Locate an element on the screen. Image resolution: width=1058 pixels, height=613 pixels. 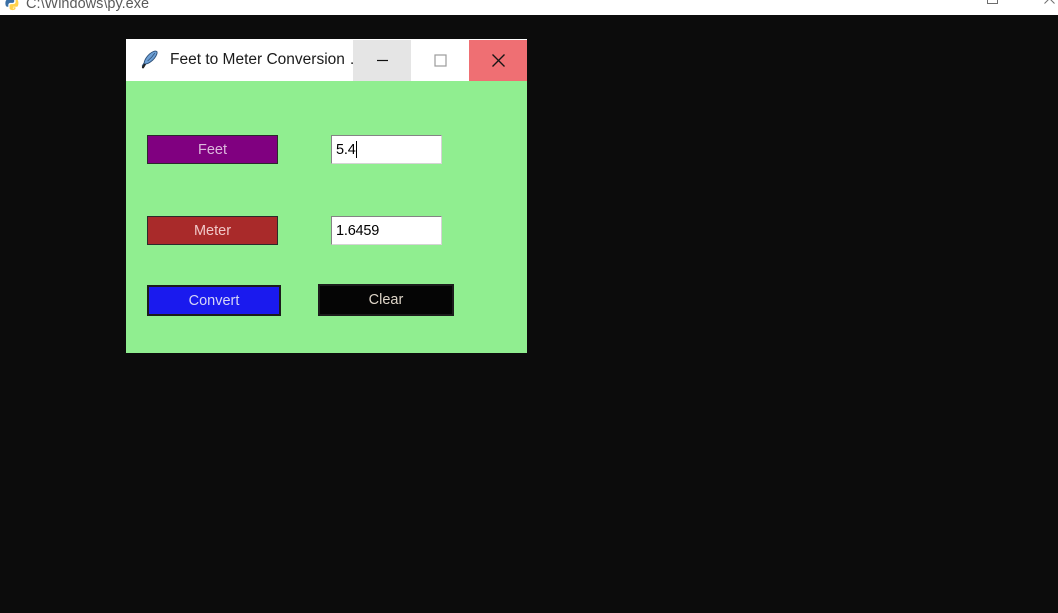
feet-input: 5.4 is located at coordinates (386, 149).